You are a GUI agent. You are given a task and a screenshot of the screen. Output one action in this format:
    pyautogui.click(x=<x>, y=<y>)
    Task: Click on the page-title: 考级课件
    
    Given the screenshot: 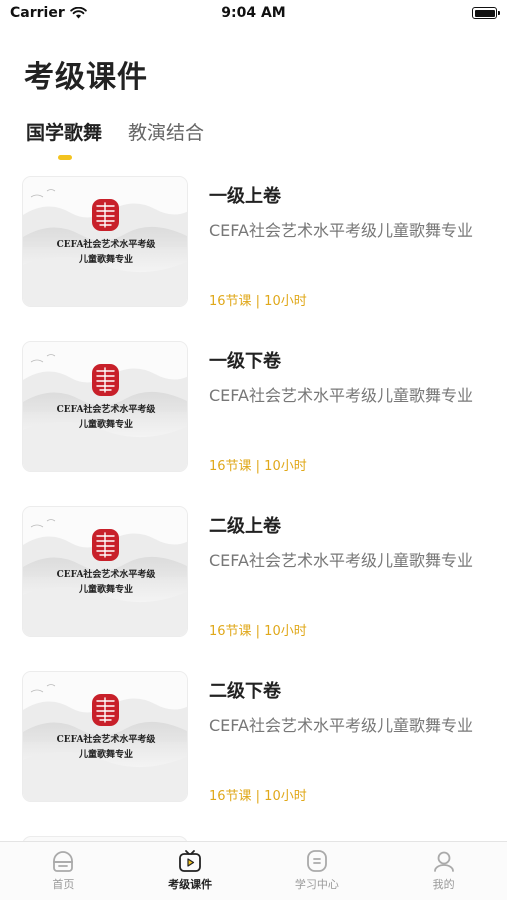 What is the action you would take?
    pyautogui.click(x=86, y=77)
    